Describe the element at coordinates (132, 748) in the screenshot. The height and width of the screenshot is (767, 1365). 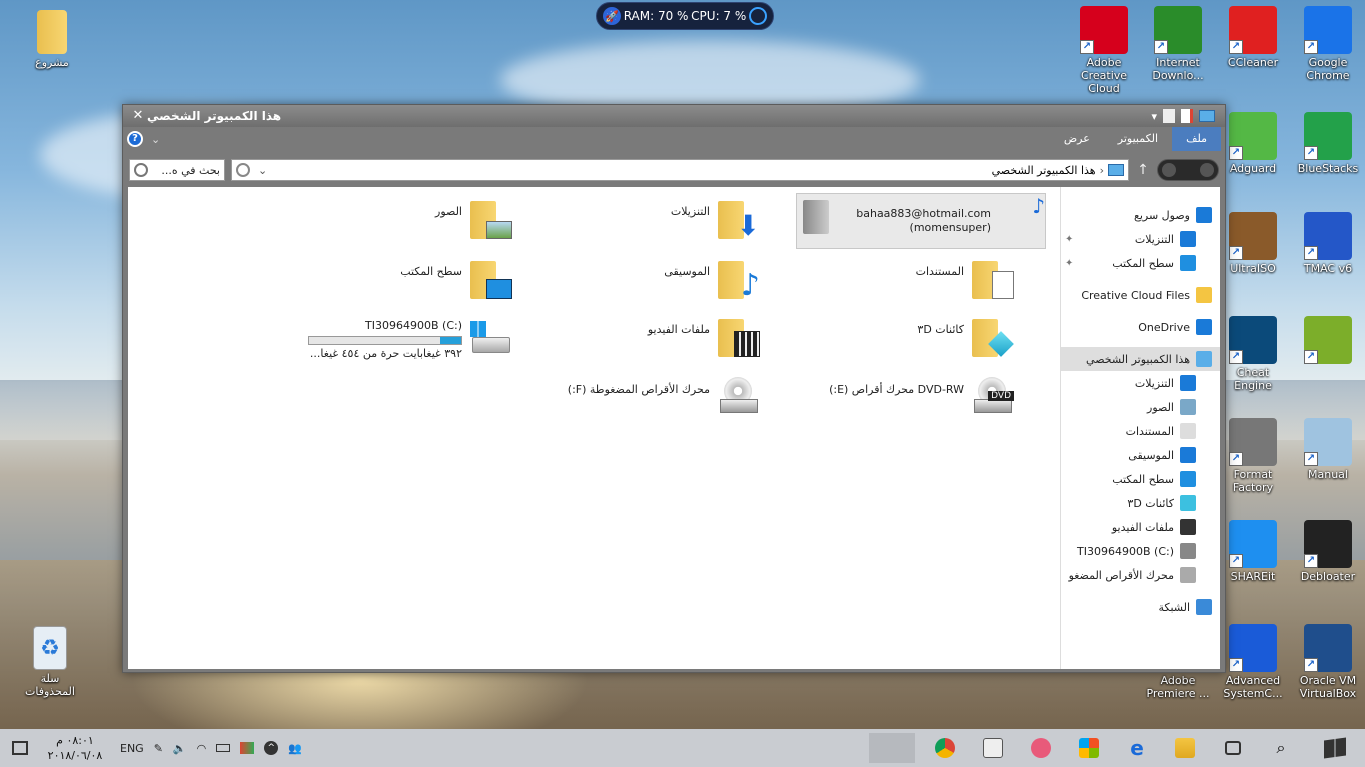
I see `language-indicator: ENG` at that location.